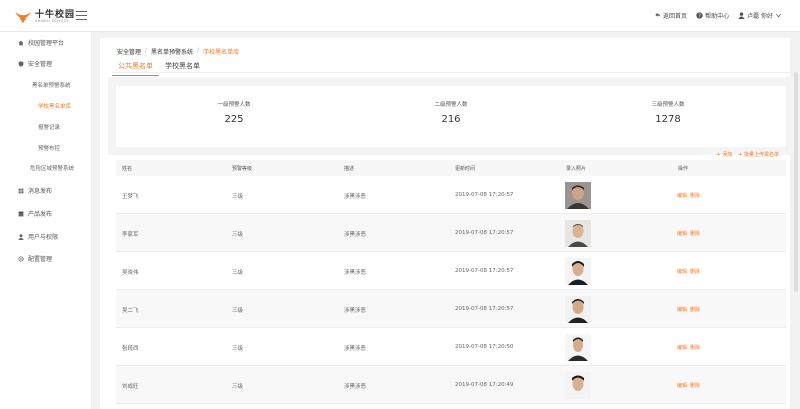  Describe the element at coordinates (43, 237) in the screenshot. I see `sidebar-item-label: 用户与权限` at that location.